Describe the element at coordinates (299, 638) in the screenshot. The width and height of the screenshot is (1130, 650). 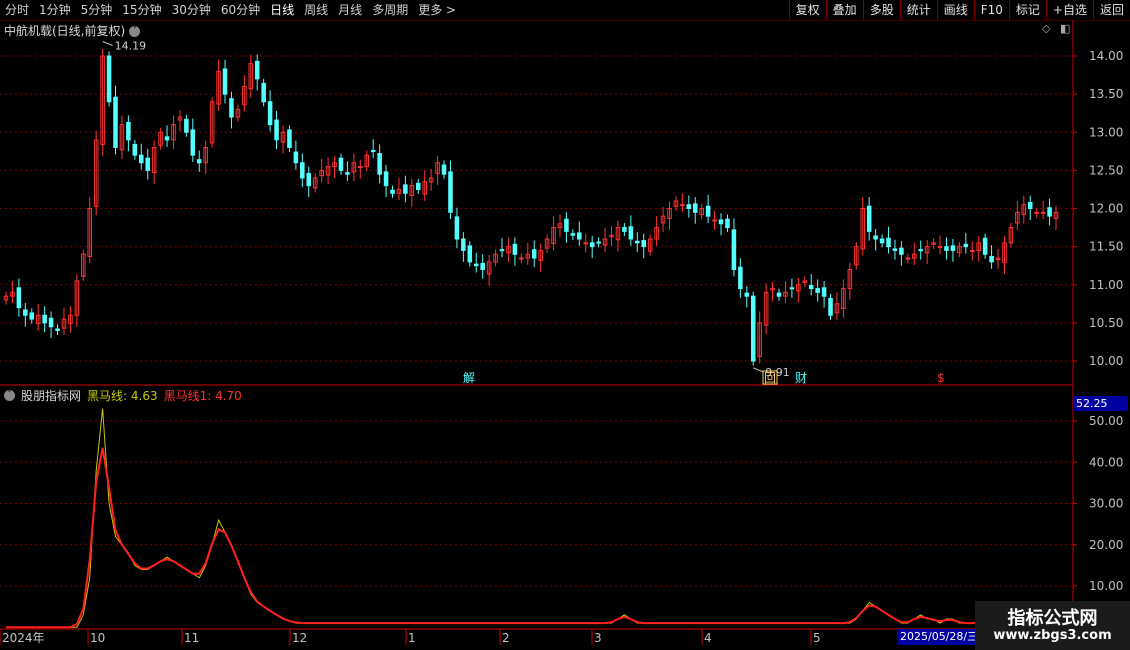
I see `x-axis-label: 12` at that location.